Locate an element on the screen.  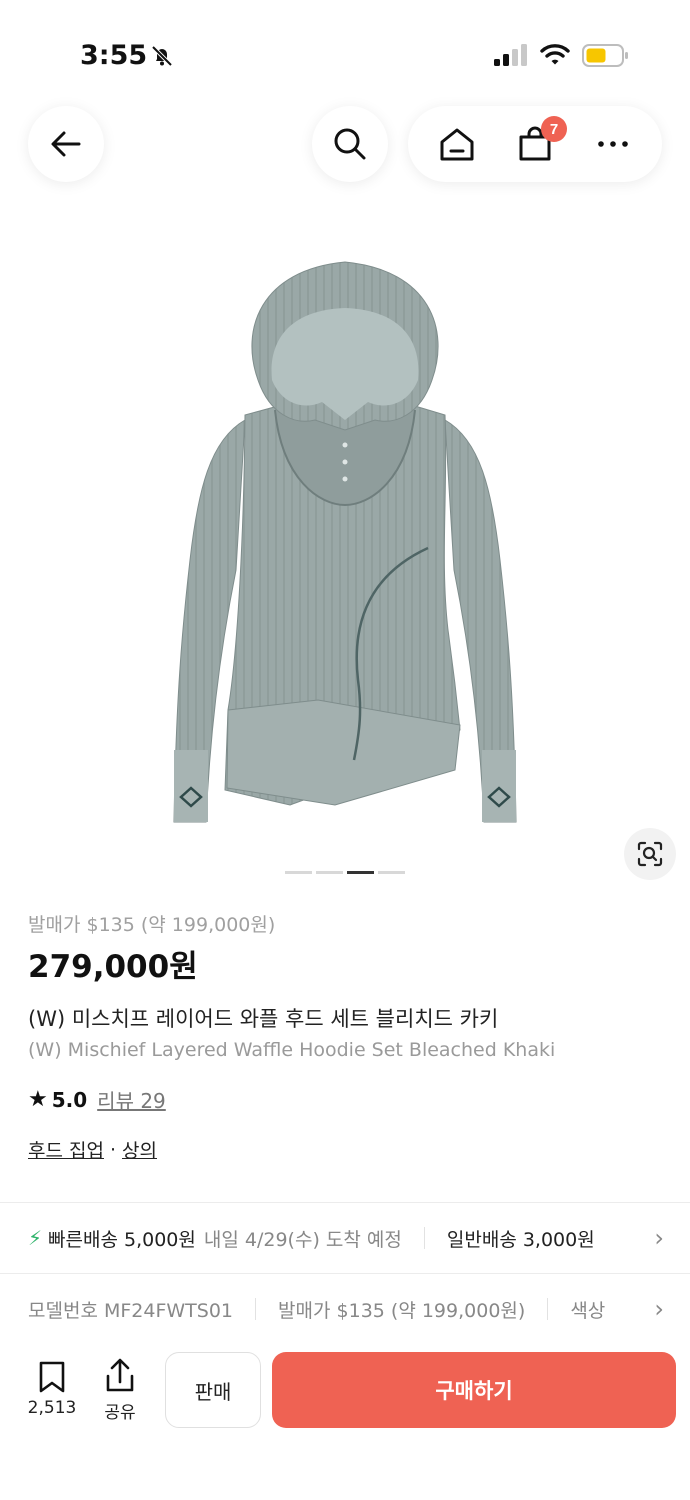
page-dot-active is located at coordinates (360, 872).